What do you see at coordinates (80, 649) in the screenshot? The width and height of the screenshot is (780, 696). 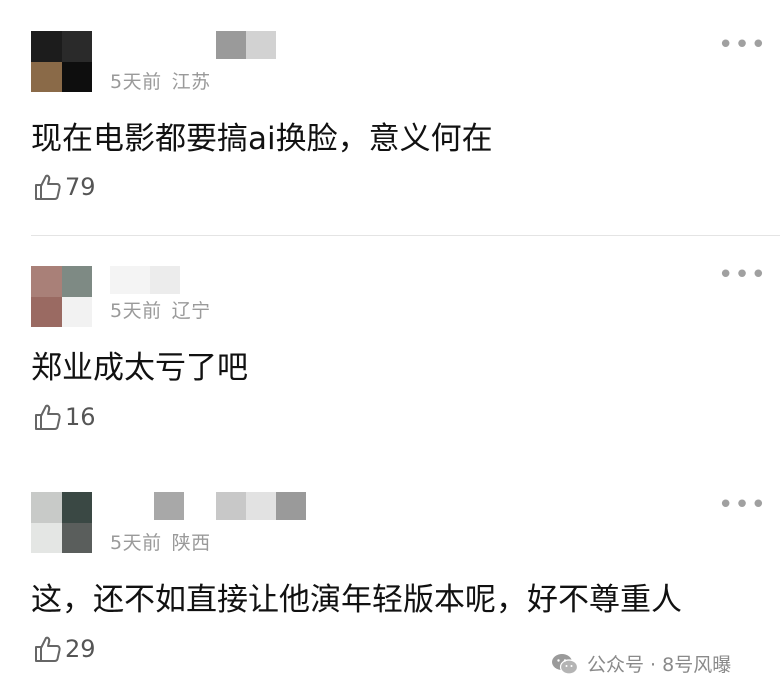 I see `like-count: 29` at bounding box center [80, 649].